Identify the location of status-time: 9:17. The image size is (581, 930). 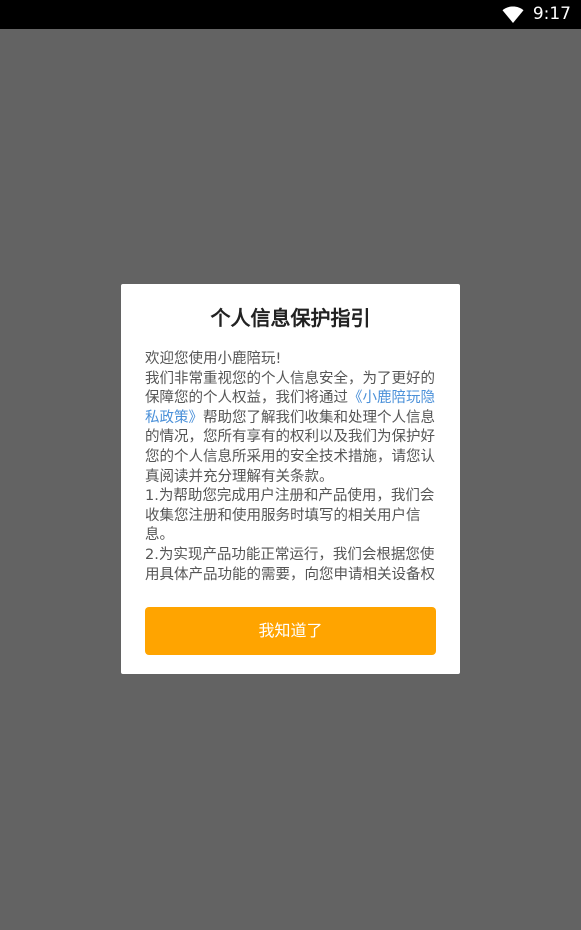
(551, 14).